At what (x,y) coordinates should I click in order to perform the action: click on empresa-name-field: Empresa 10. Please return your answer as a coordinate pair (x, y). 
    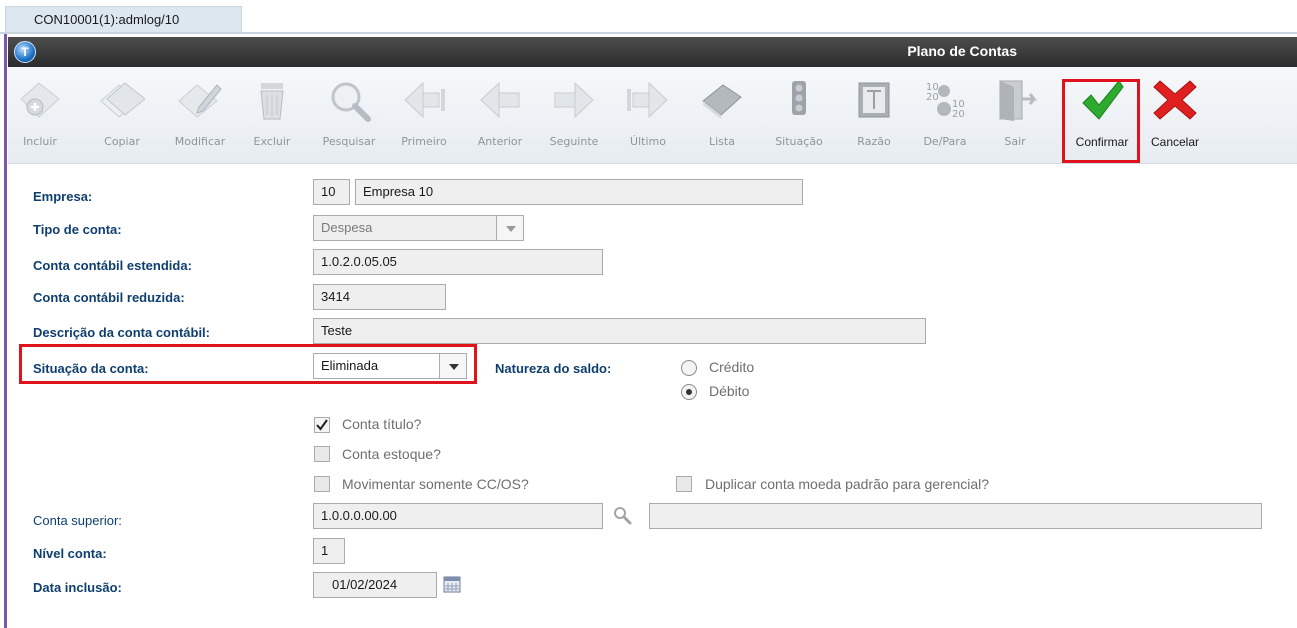
    Looking at the image, I should click on (579, 192).